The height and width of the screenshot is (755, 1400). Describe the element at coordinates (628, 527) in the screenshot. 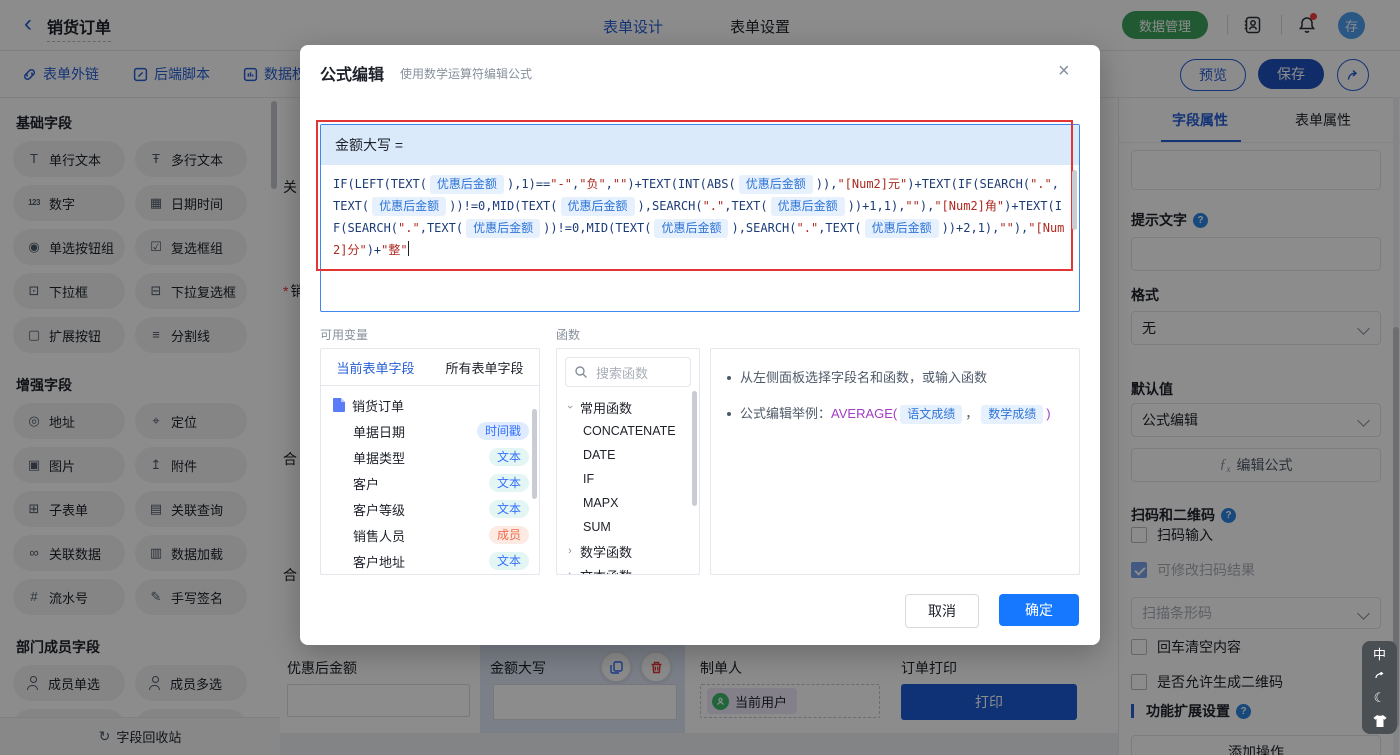

I see `function-item-sum: SUM` at that location.